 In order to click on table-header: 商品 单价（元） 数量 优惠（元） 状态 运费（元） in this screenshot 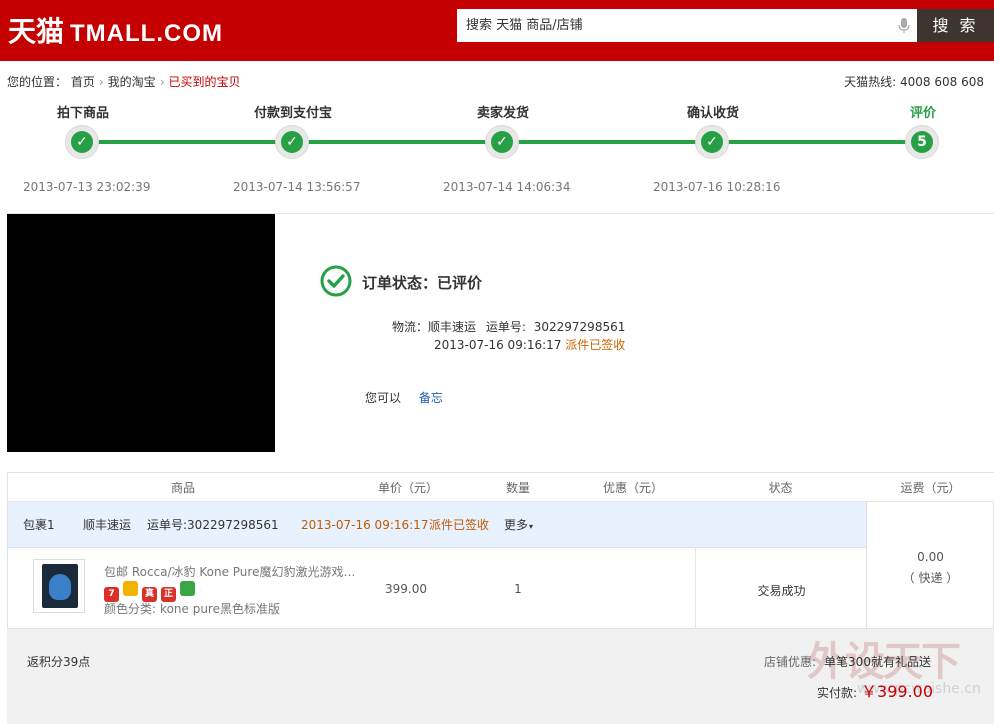, I will do `click(501, 487)`.